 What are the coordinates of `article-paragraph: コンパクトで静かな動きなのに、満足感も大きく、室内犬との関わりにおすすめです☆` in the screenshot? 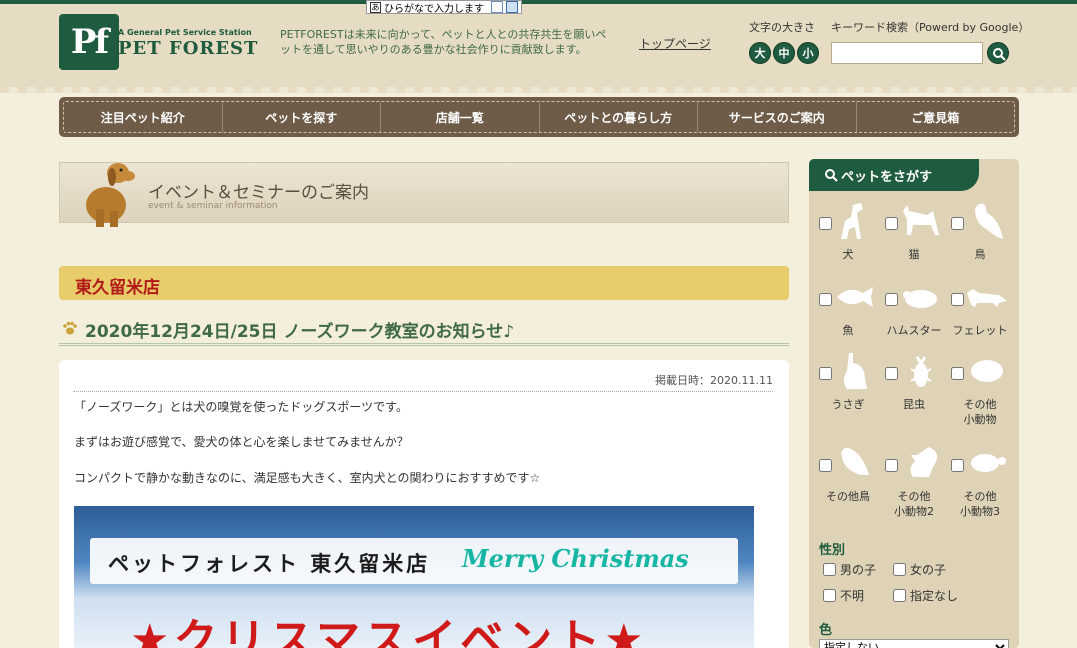 It's located at (307, 478).